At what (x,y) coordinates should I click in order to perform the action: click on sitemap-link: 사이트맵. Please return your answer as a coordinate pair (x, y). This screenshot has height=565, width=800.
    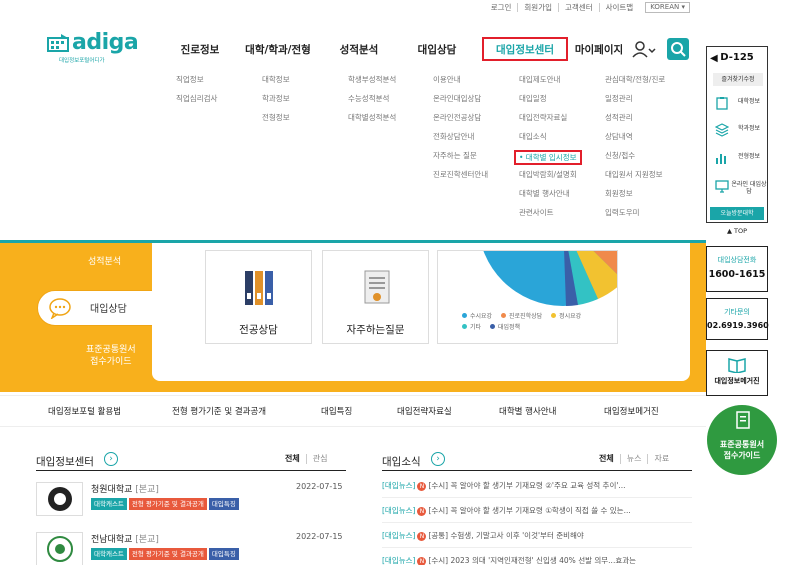
    Looking at the image, I should click on (620, 7).